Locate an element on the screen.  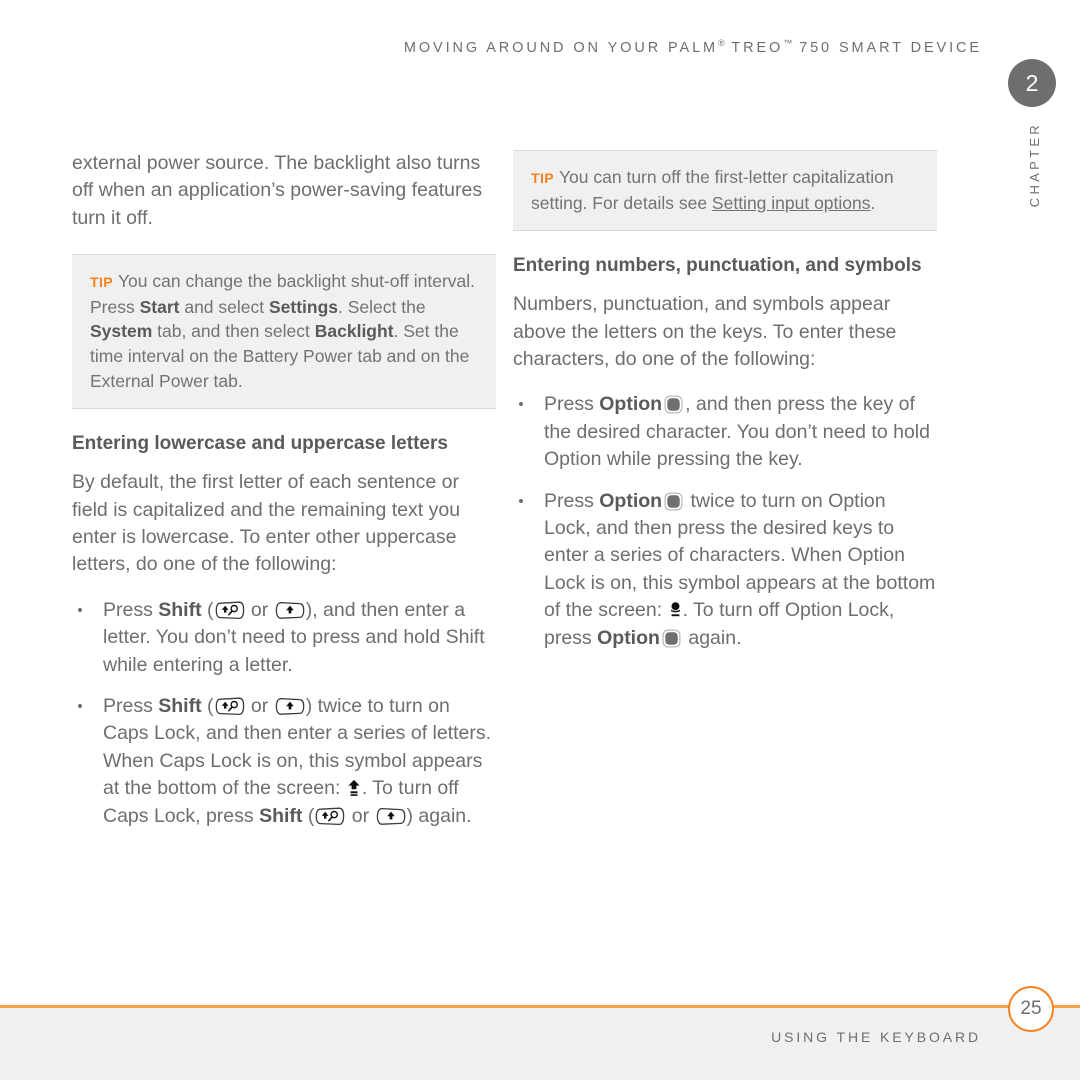
bullet1-or: or is located at coordinates (259, 609).